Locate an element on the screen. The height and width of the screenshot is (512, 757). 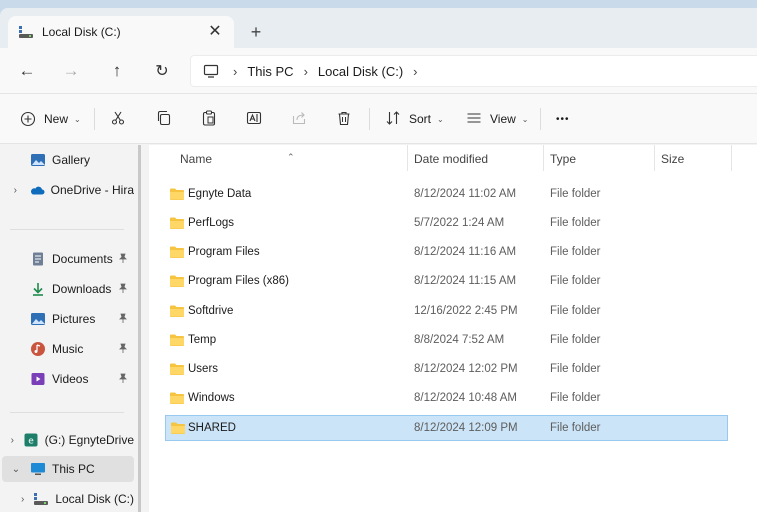
file-row: PerfLogs 5/7/2022 1:24 AM File folder is located at coordinates (446, 224).